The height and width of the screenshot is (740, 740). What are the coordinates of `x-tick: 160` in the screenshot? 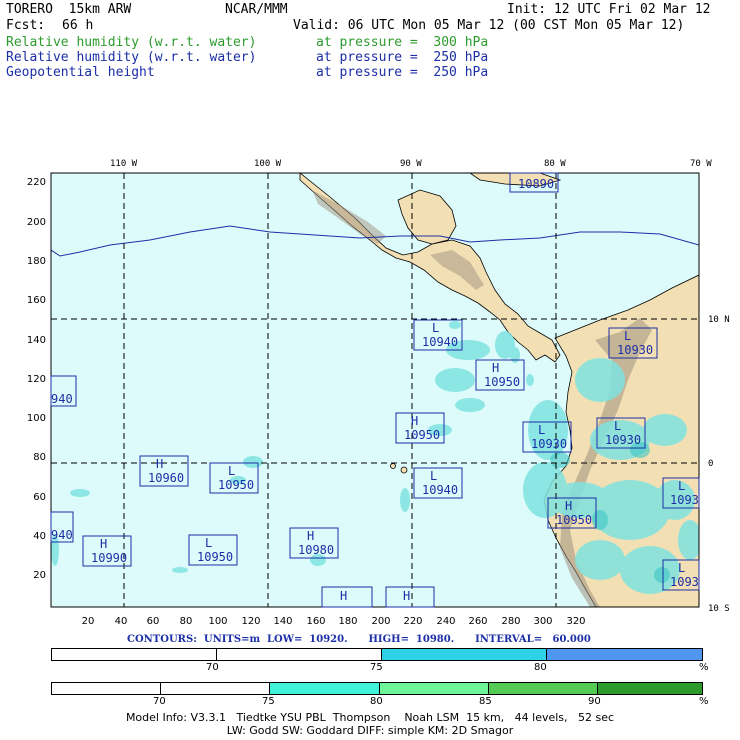 It's located at (315, 621).